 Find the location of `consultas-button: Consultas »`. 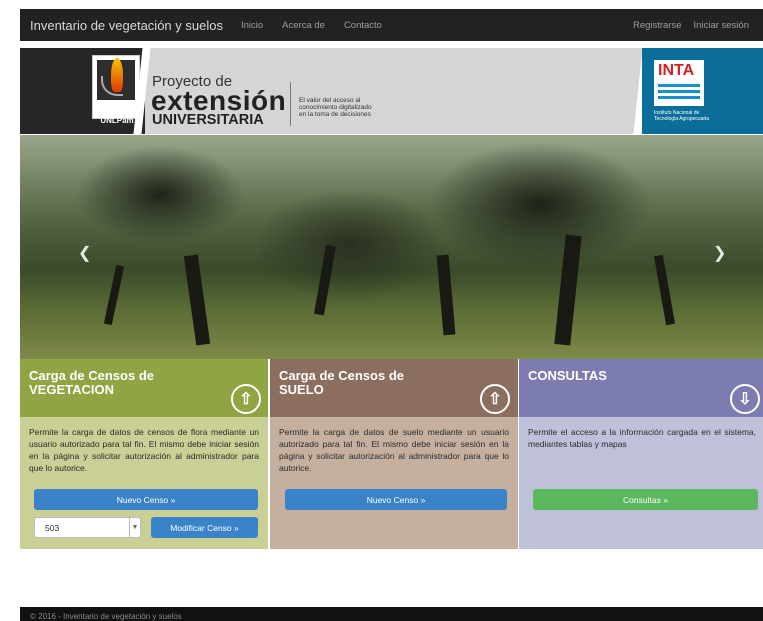

consultas-button: Consultas » is located at coordinates (645, 499).